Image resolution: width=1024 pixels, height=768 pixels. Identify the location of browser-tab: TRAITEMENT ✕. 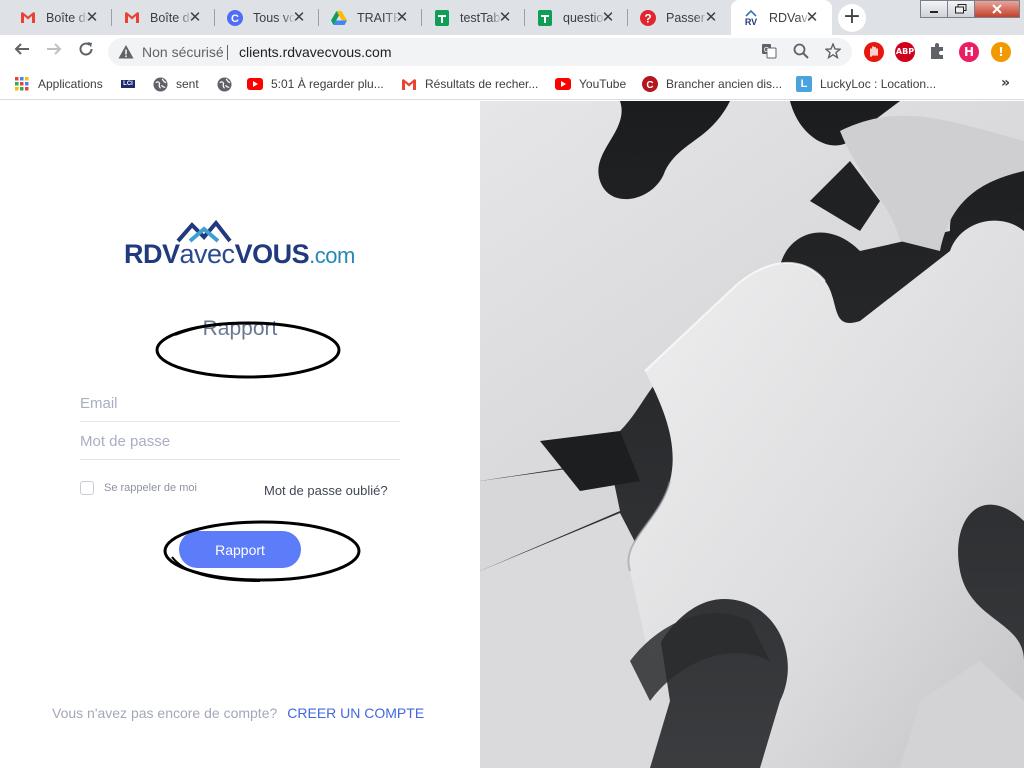
(370, 17).